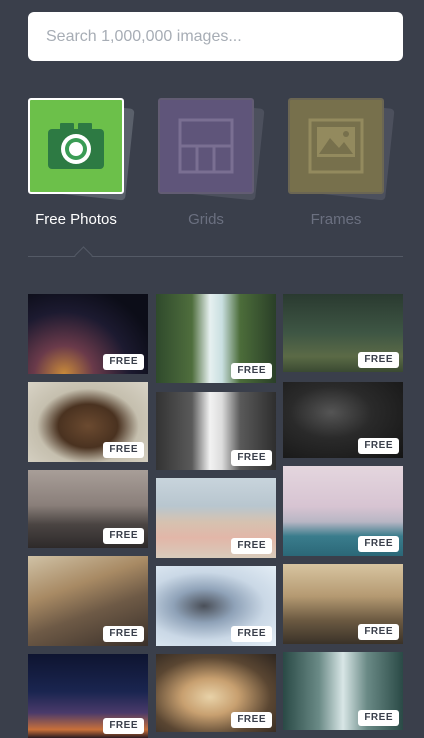 The height and width of the screenshot is (738, 424). What do you see at coordinates (88, 601) in the screenshot?
I see `image-thumbnail-typewriter: FREE` at bounding box center [88, 601].